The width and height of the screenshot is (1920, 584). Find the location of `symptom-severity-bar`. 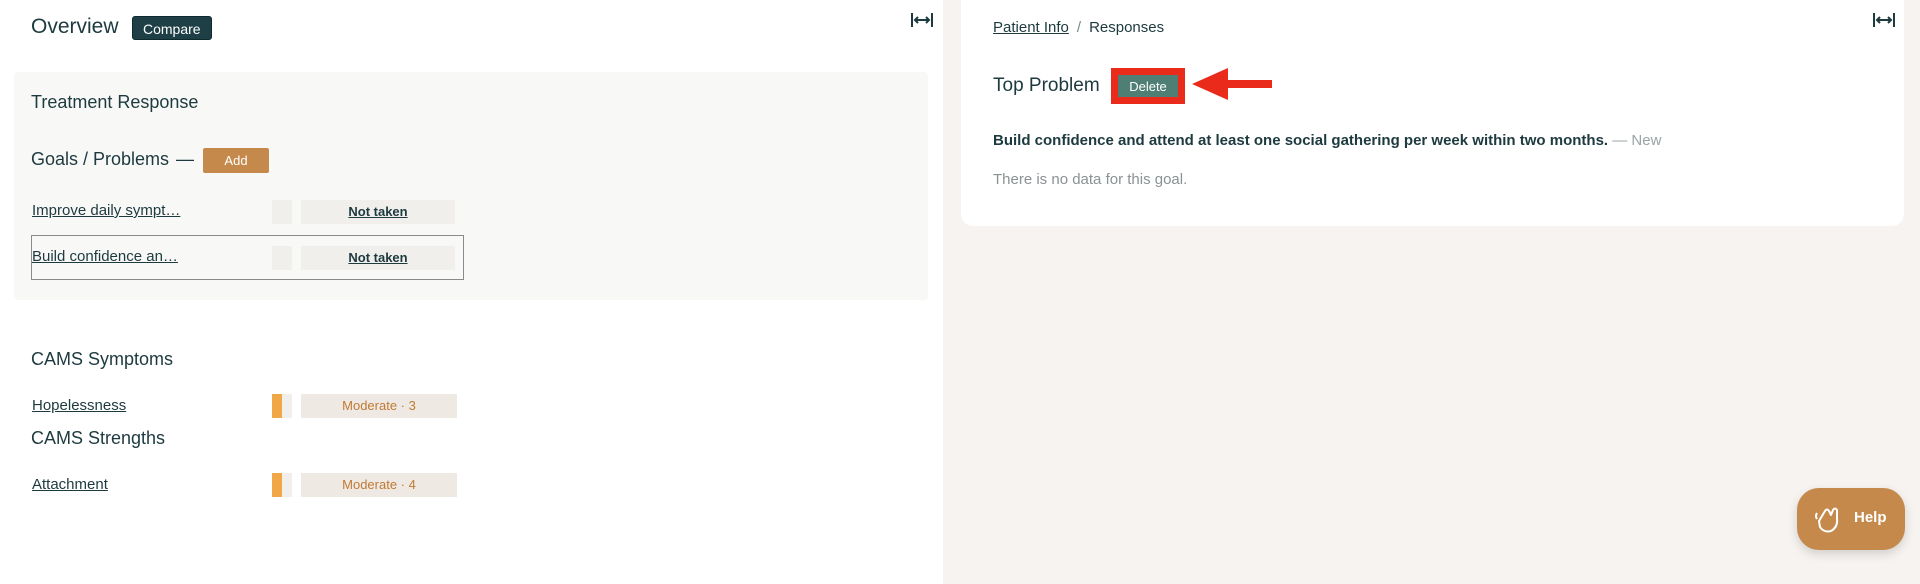

symptom-severity-bar is located at coordinates (277, 406).